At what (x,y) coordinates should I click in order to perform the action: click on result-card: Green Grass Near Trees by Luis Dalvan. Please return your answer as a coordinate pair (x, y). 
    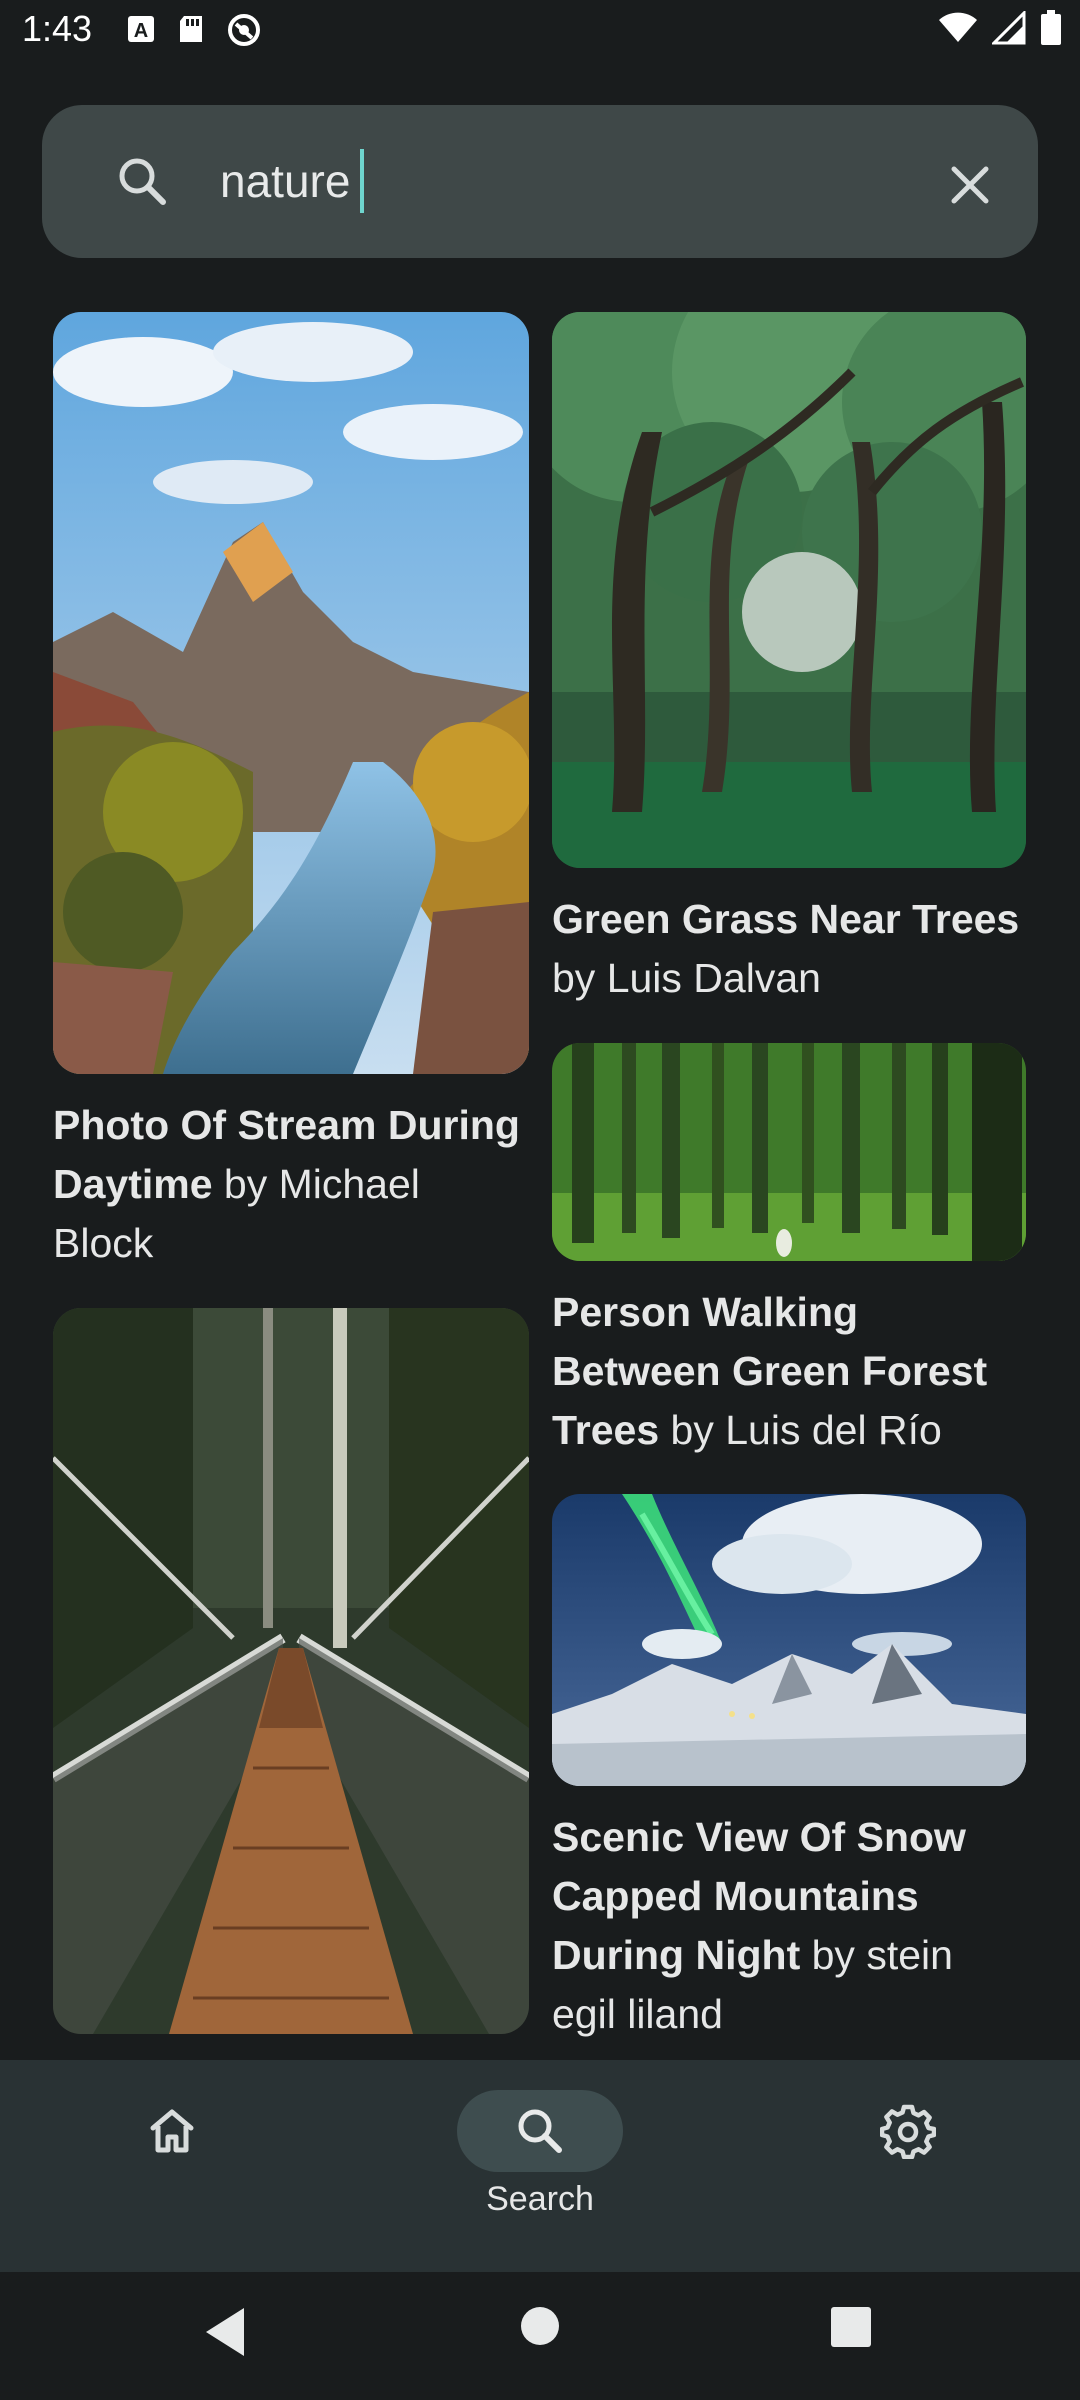
    Looking at the image, I should click on (789, 660).